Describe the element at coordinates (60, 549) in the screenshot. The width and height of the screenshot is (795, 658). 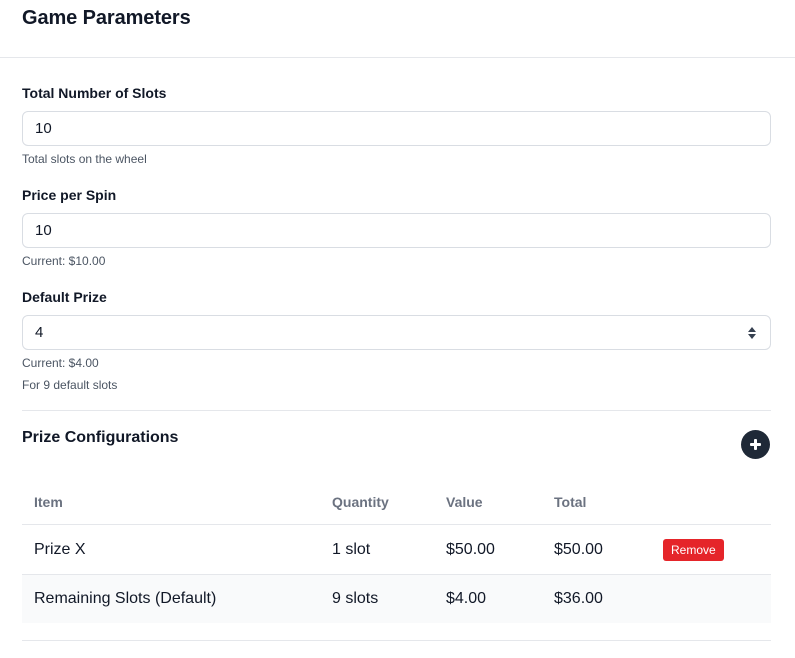
I see `row-item: Prize X` at that location.